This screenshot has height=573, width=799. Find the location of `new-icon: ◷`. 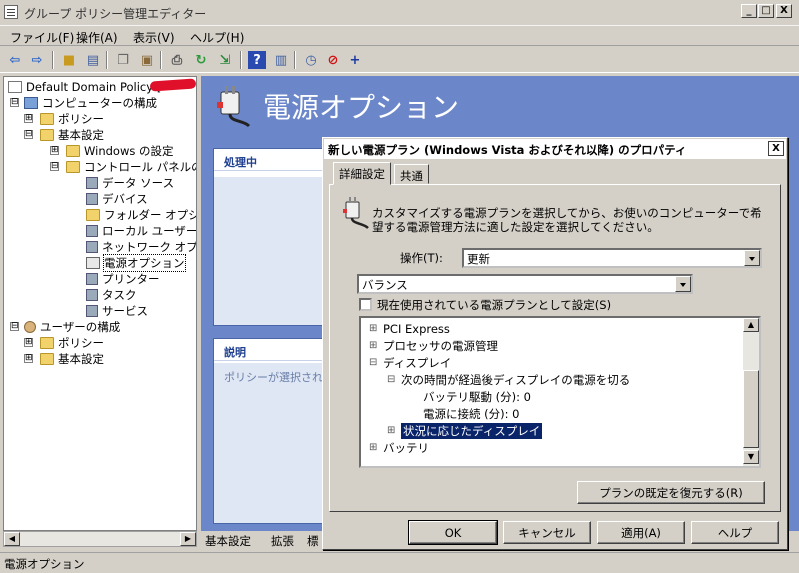

new-icon: ◷ is located at coordinates (311, 60).